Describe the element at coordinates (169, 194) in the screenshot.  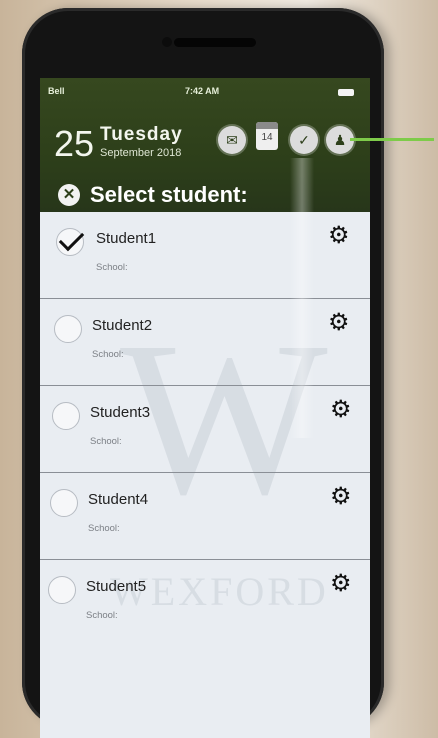
I see `page-title: Select student:` at that location.